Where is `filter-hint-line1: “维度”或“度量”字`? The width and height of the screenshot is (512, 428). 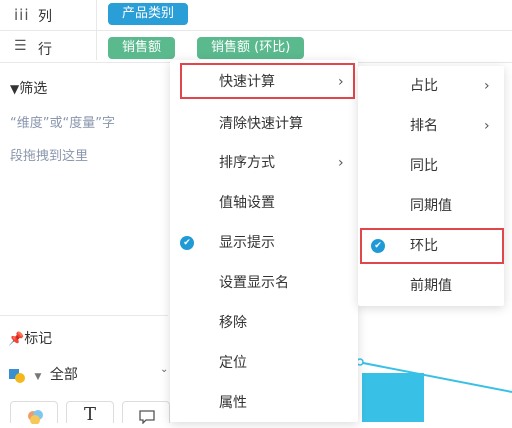
filter-hint-line1: “维度”或“度量”字 is located at coordinates (62, 123).